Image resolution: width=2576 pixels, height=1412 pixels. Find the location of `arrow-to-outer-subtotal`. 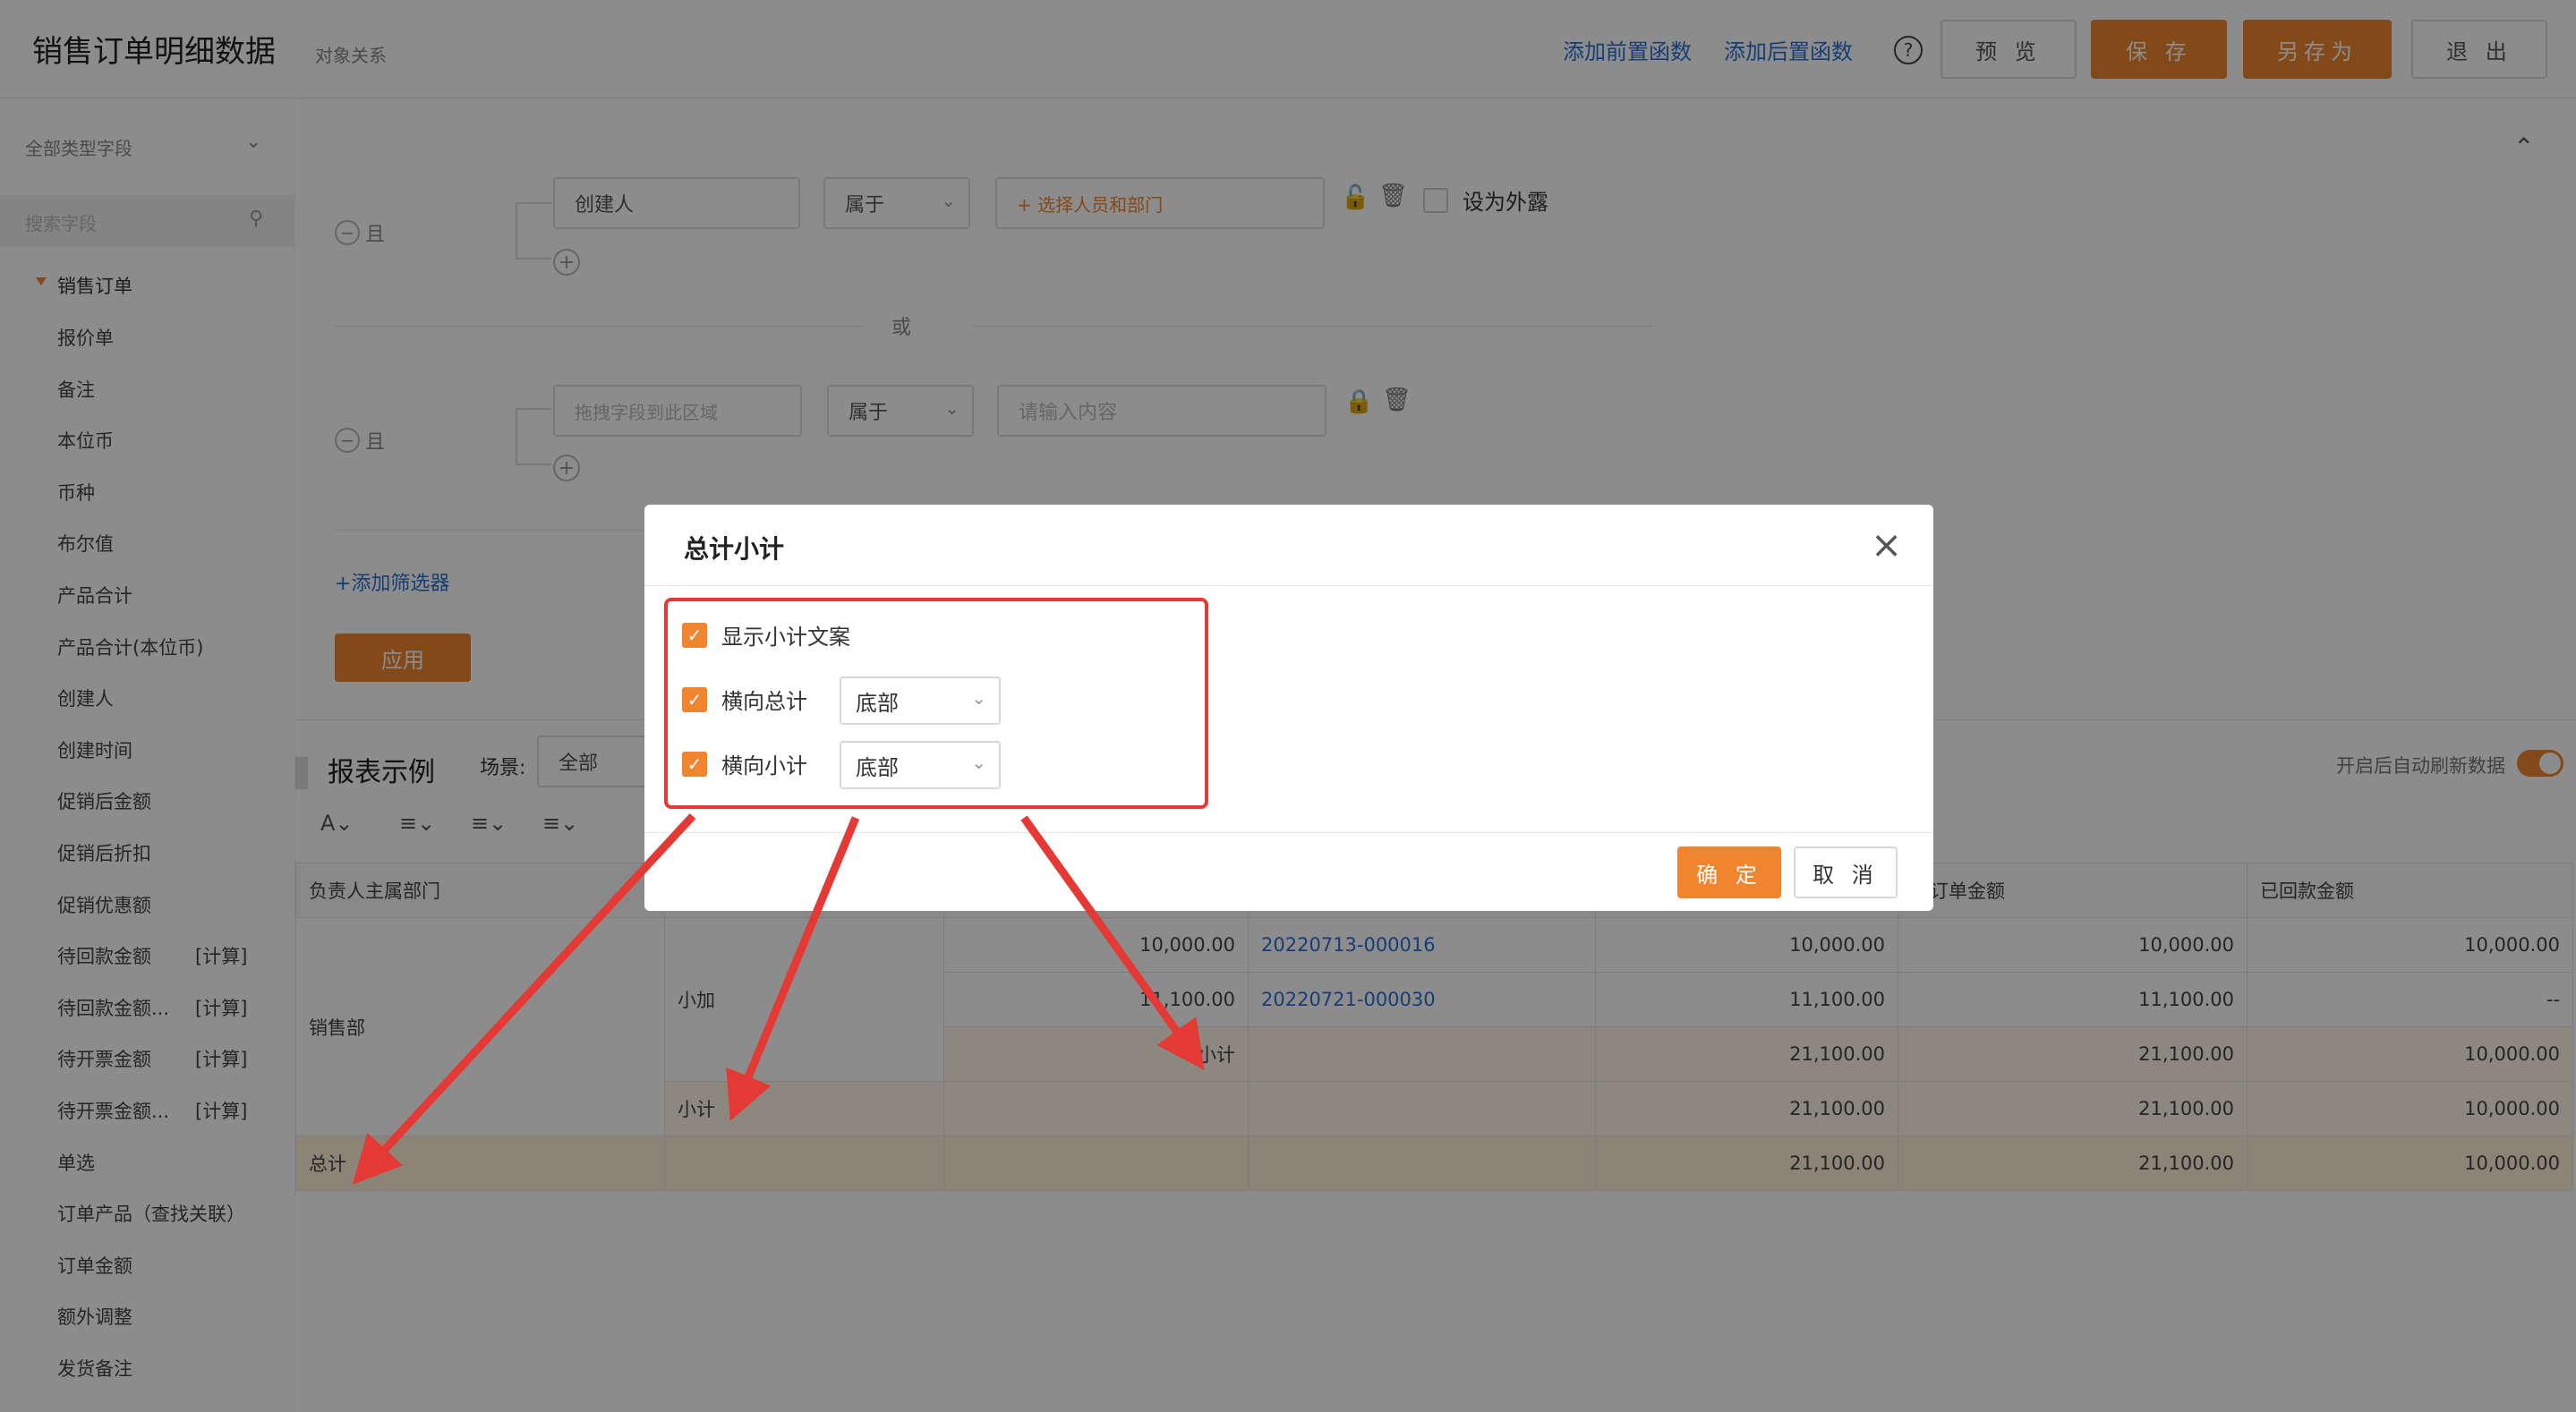

arrow-to-outer-subtotal is located at coordinates (793, 969).